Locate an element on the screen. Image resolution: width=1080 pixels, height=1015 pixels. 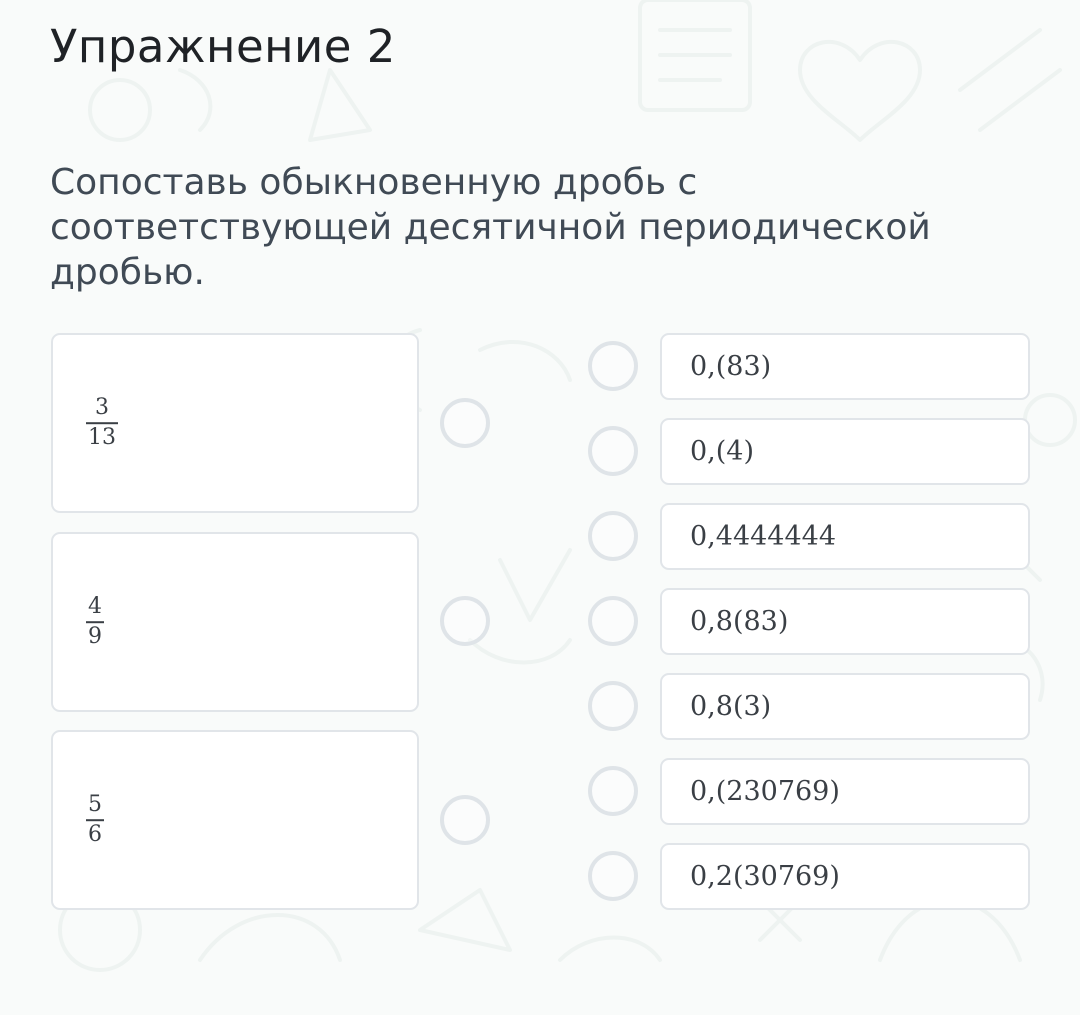
fraction-card: 4 9 is located at coordinates (235, 622).